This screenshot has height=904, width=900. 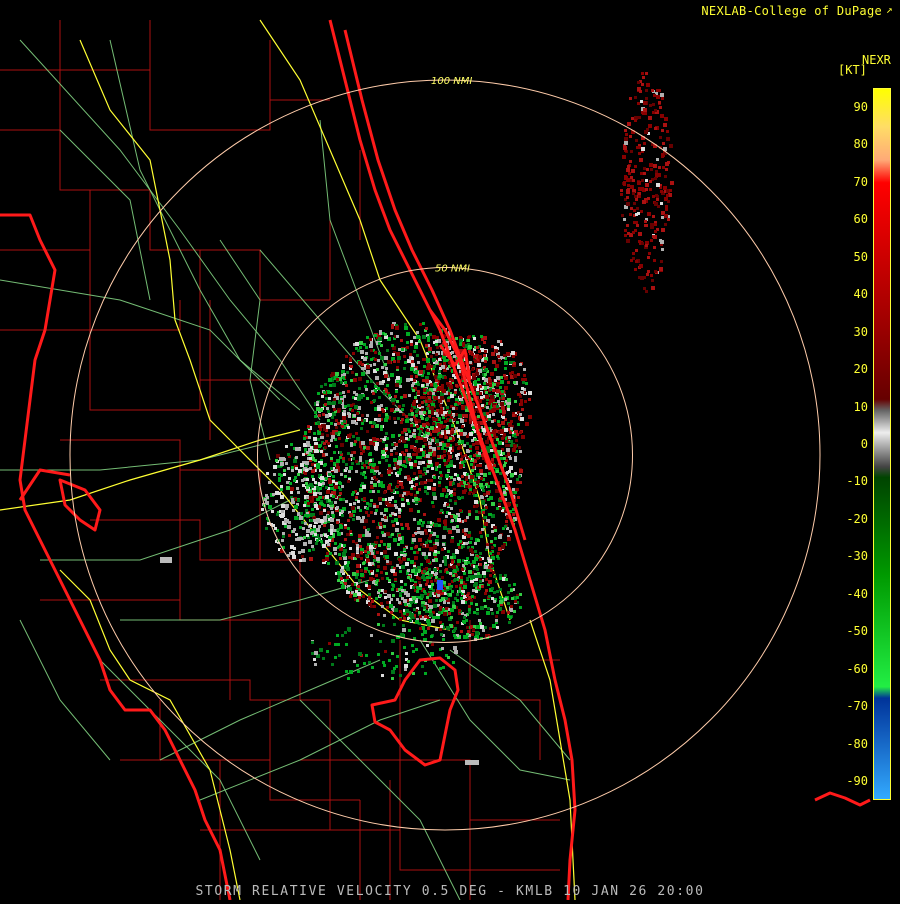 I want to click on external-link-icon: ↗, so click(x=891, y=9).